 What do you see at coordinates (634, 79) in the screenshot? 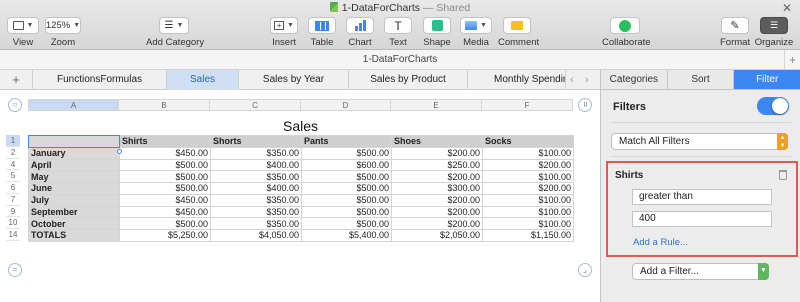
I see `tab-categories: Categories` at bounding box center [634, 79].